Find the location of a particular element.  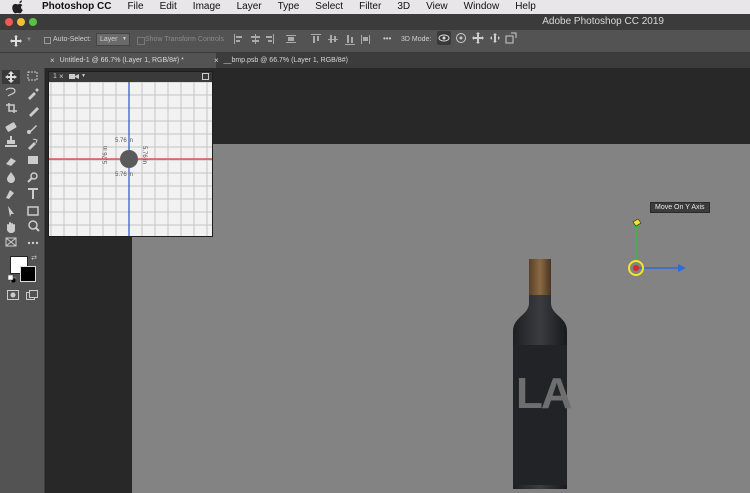

menu-image: Image is located at coordinates (207, 7).